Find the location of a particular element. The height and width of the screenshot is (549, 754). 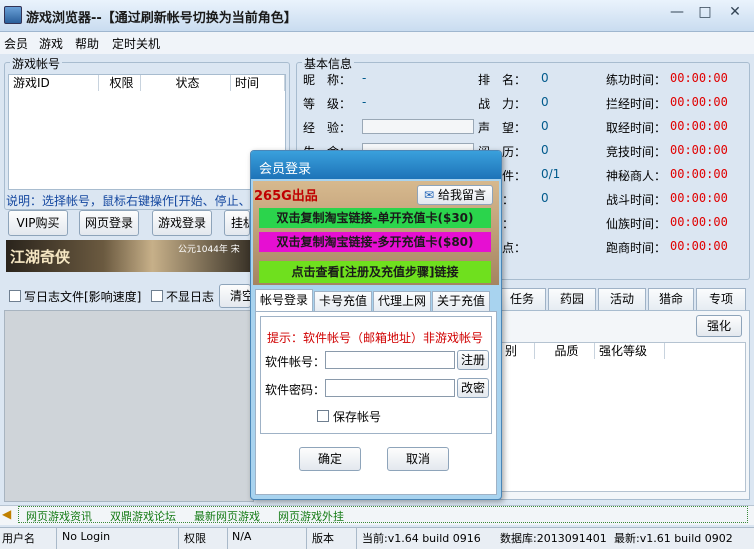

tab-activity: 活动 is located at coordinates (622, 299).